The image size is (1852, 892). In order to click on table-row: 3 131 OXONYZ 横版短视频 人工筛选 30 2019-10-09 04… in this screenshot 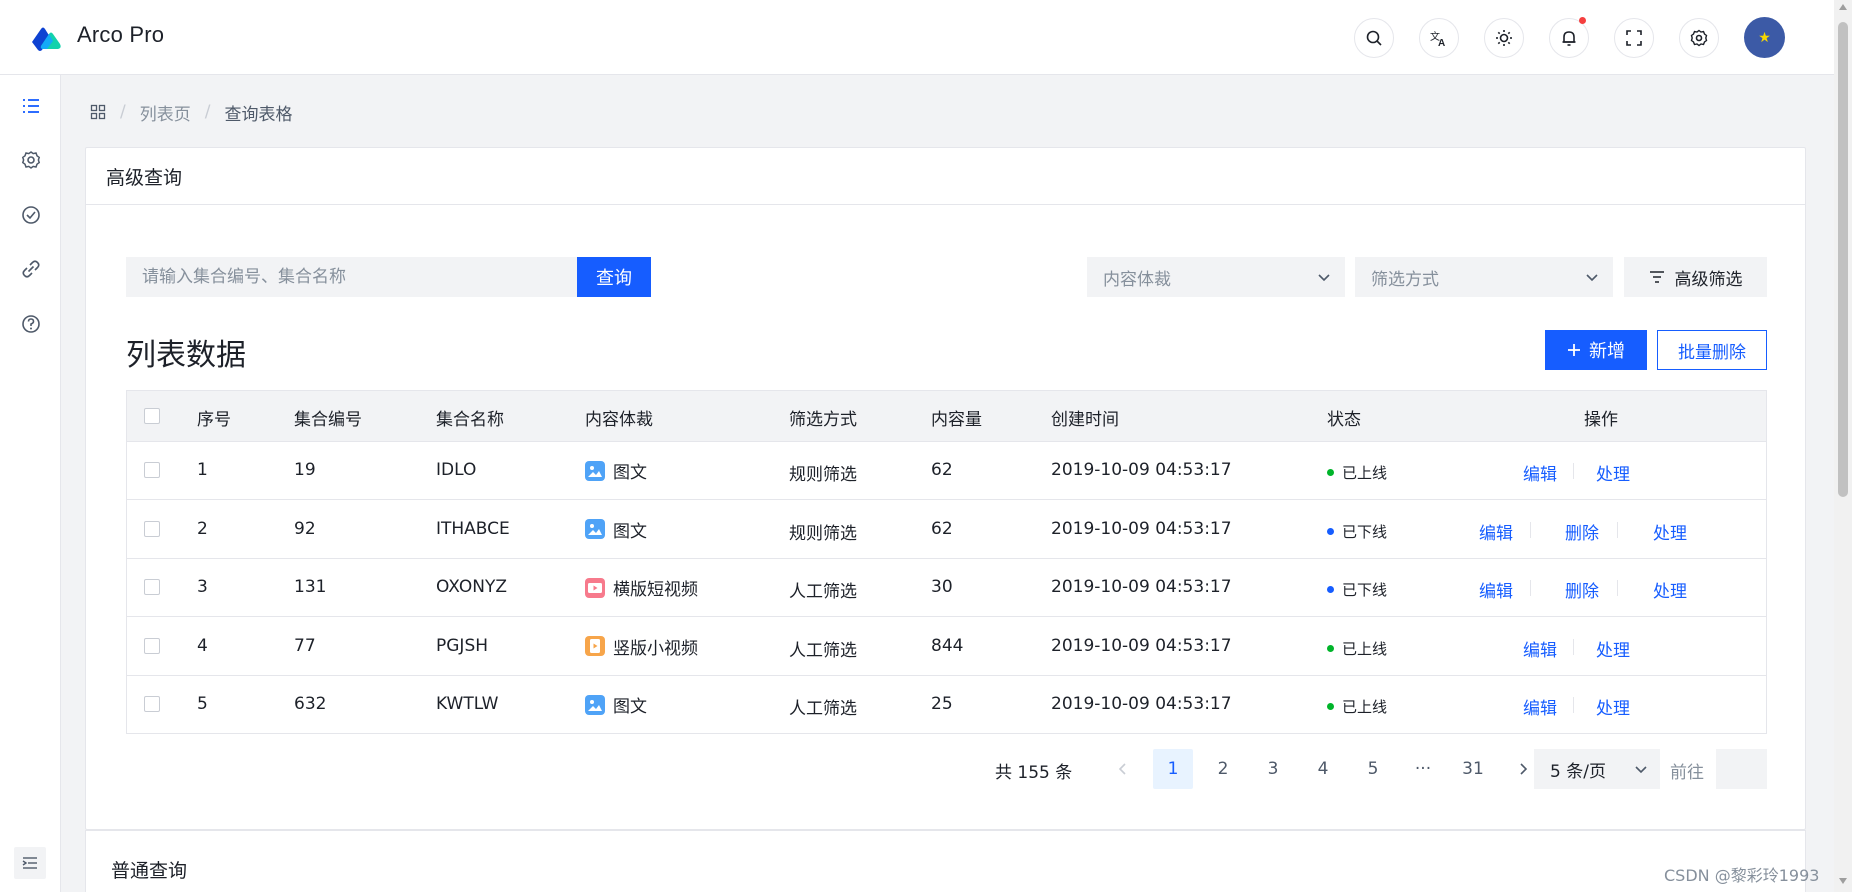, I will do `click(946, 588)`.